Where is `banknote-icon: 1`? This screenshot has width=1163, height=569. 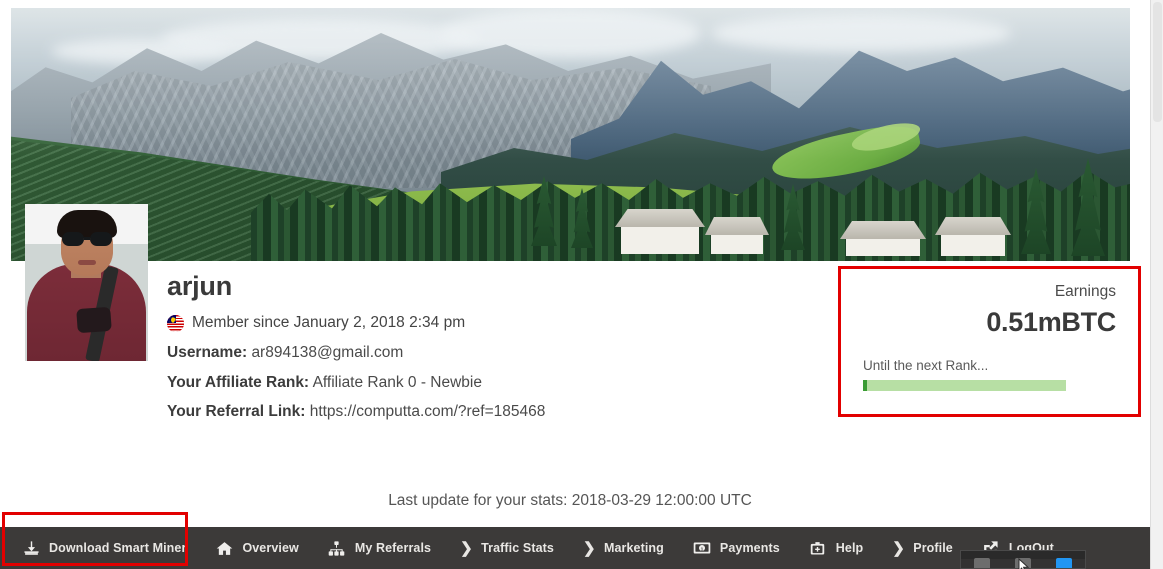 banknote-icon: 1 is located at coordinates (702, 548).